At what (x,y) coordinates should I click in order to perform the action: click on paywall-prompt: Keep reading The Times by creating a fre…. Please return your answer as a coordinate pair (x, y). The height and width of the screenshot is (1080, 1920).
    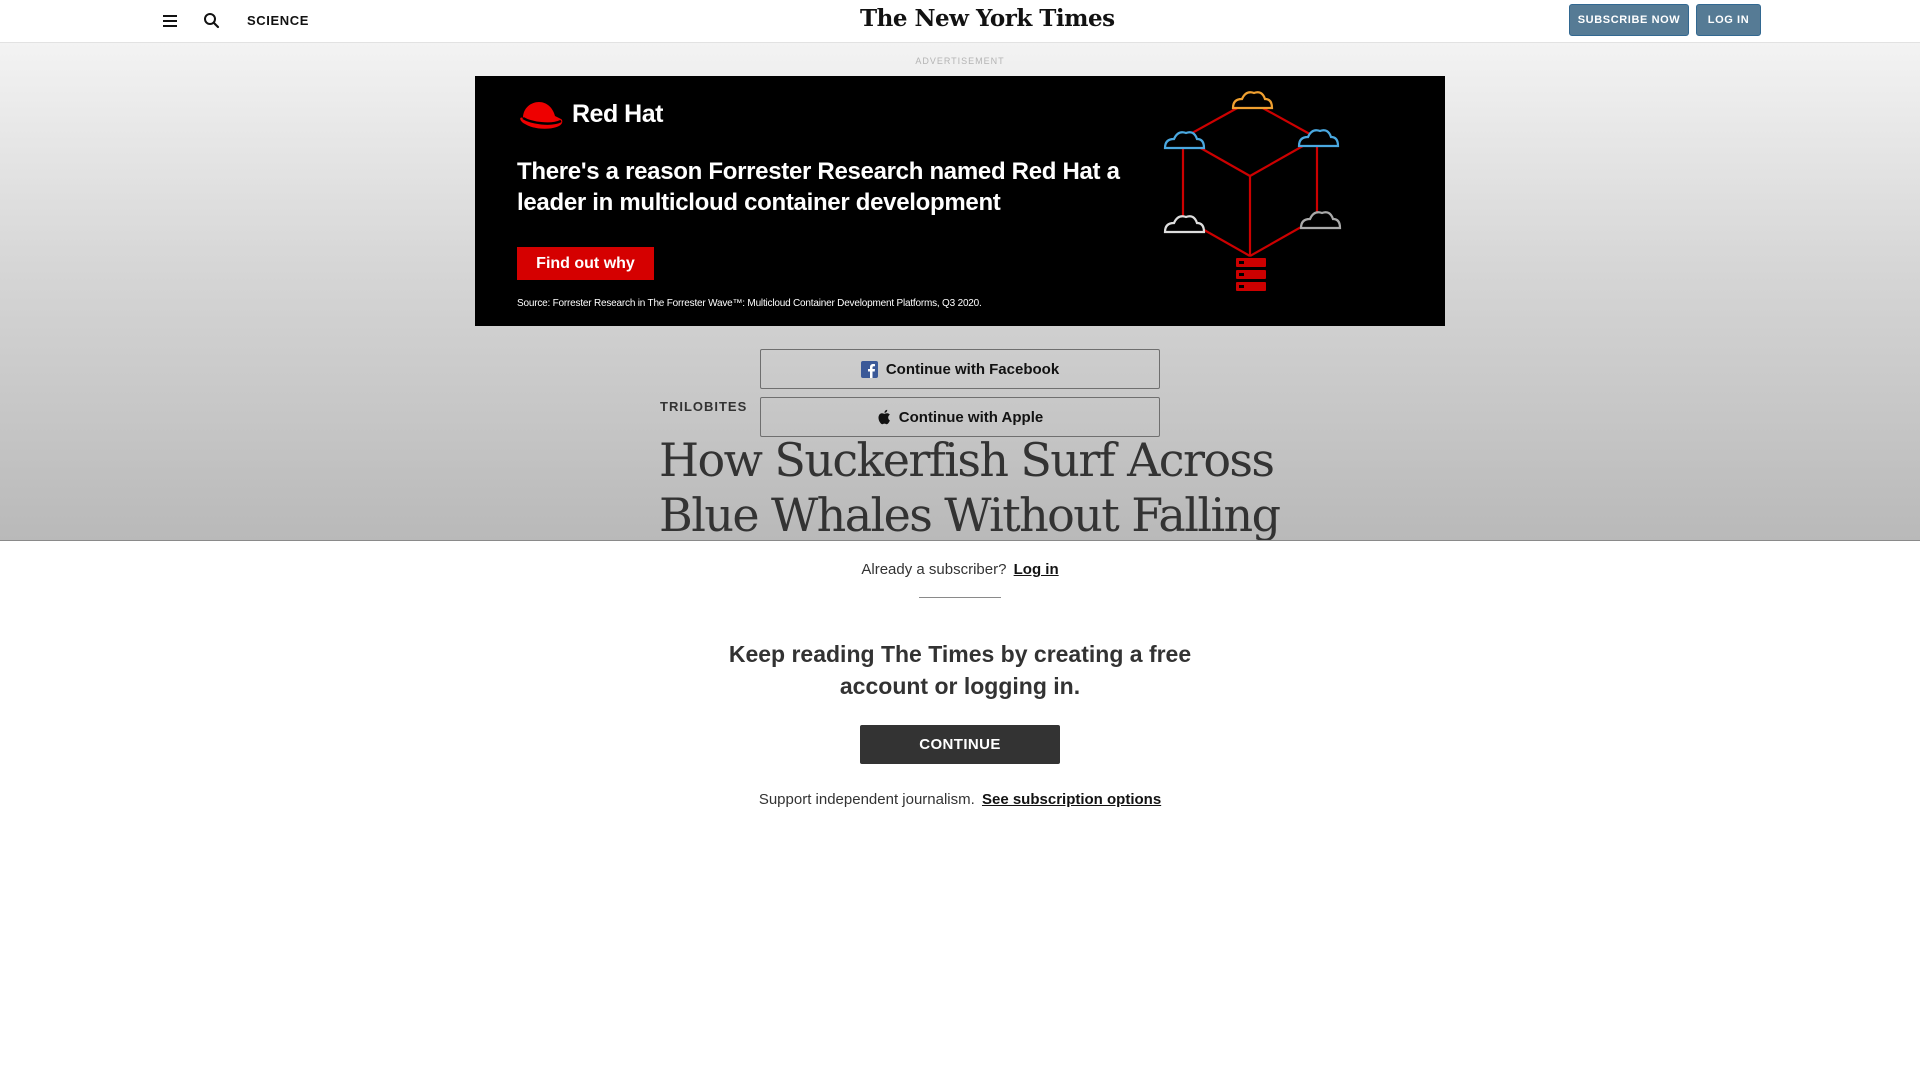
    Looking at the image, I should click on (960, 670).